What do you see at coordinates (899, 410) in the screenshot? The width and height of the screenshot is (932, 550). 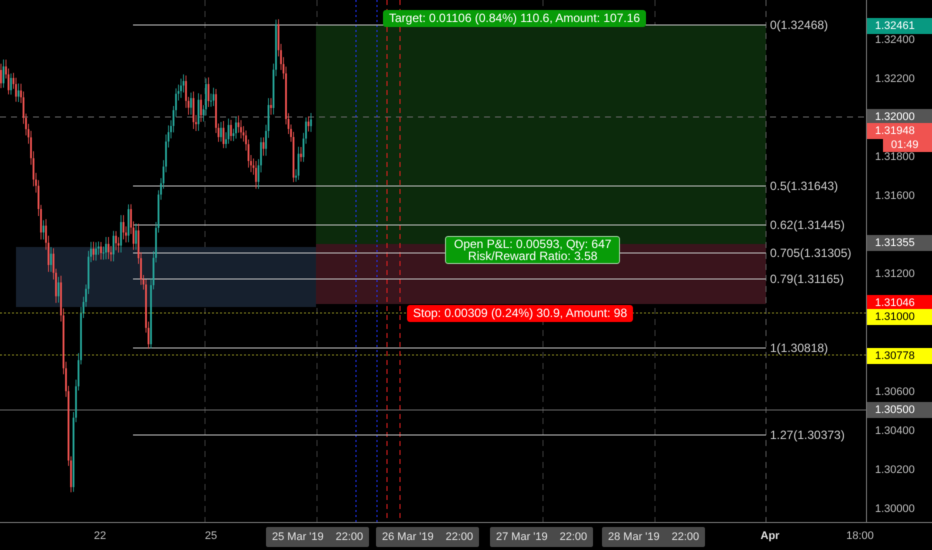 I see `price-tag: 1.30500` at bounding box center [899, 410].